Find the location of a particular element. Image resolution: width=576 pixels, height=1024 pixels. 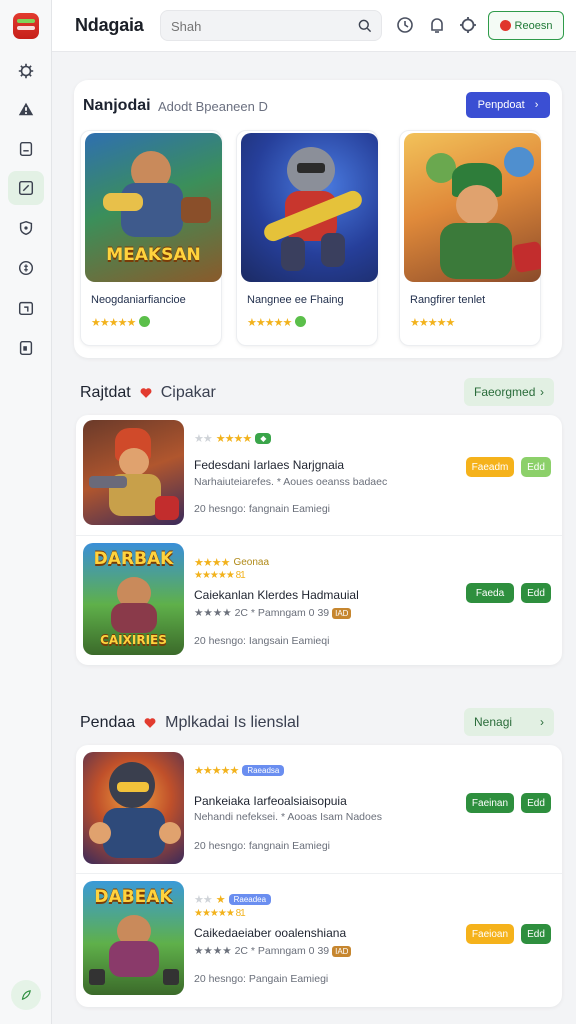

top-bar: Ndagaia Reoesn is located at coordinates (314, 26).